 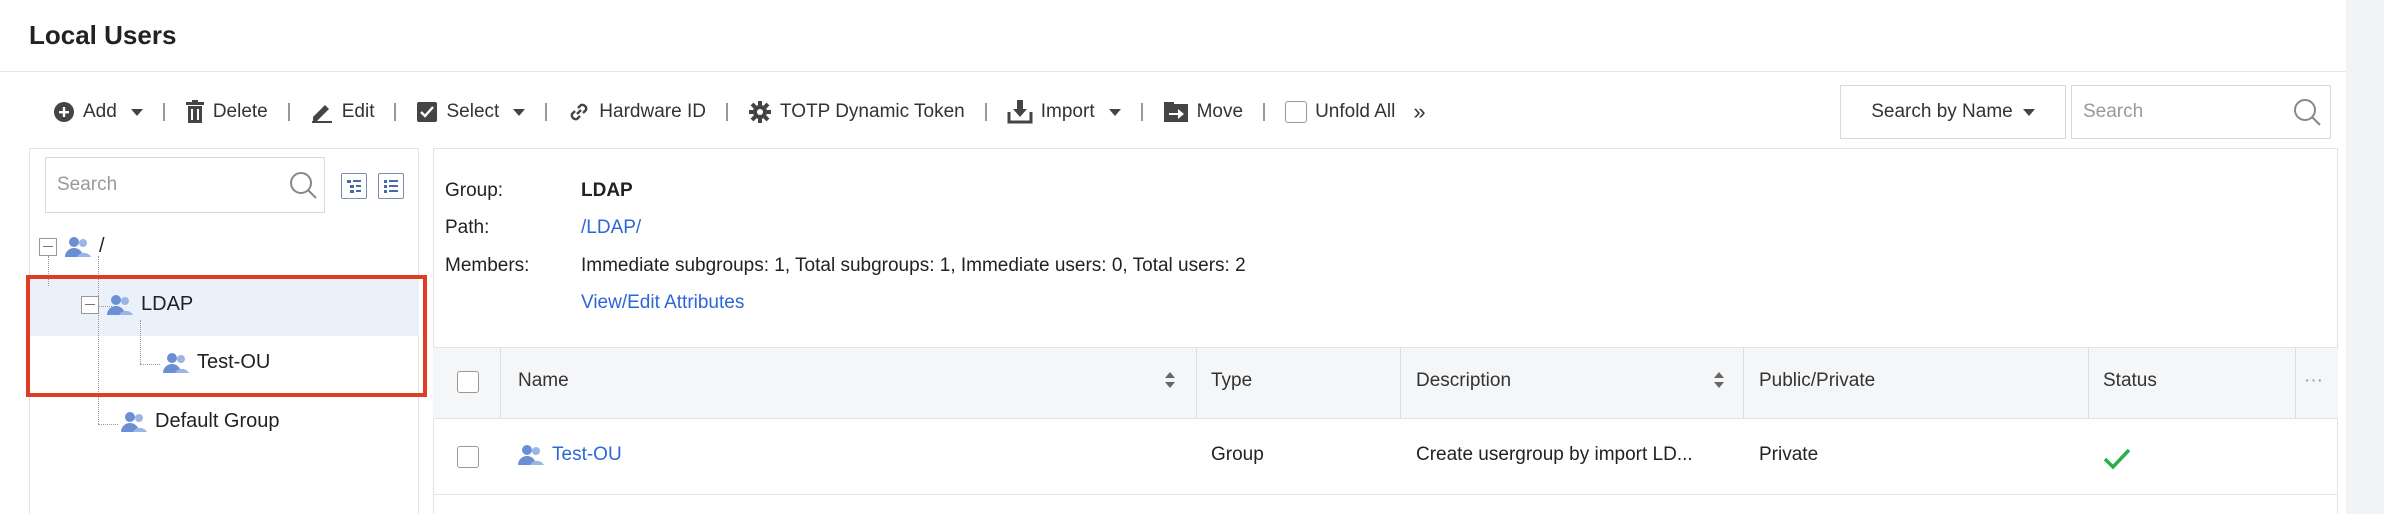 I want to click on tree-node-default-group: Default Group, so click(x=200, y=421).